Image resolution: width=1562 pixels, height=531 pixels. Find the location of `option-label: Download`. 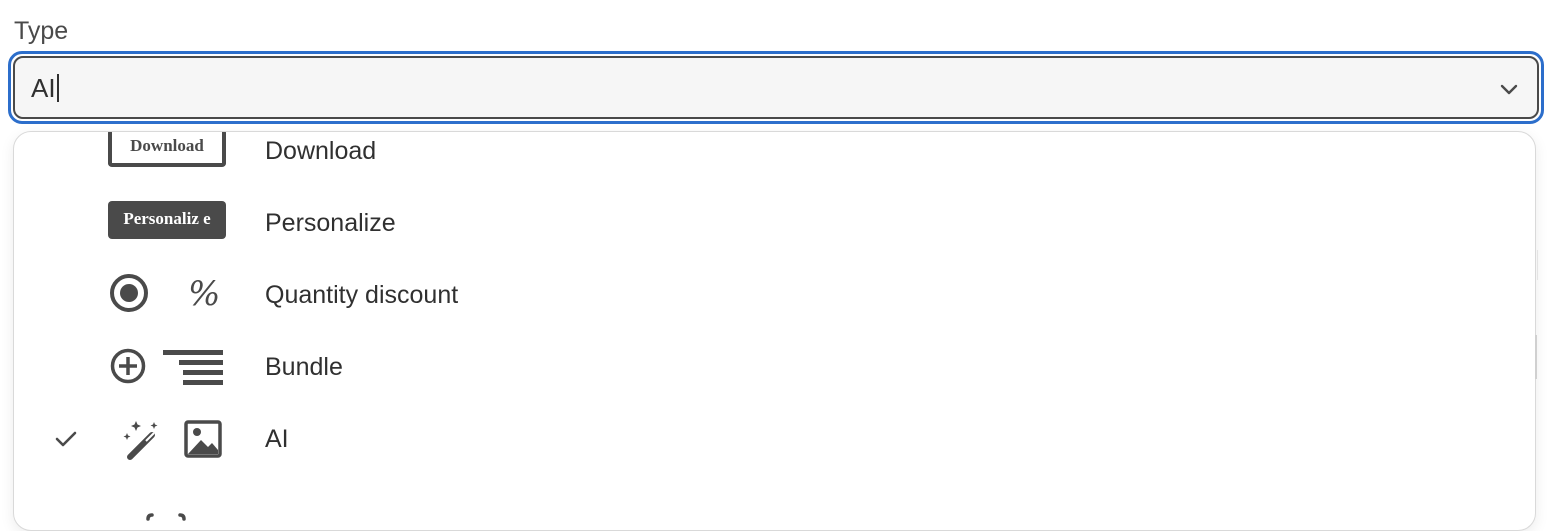

option-label: Download is located at coordinates (321, 151).